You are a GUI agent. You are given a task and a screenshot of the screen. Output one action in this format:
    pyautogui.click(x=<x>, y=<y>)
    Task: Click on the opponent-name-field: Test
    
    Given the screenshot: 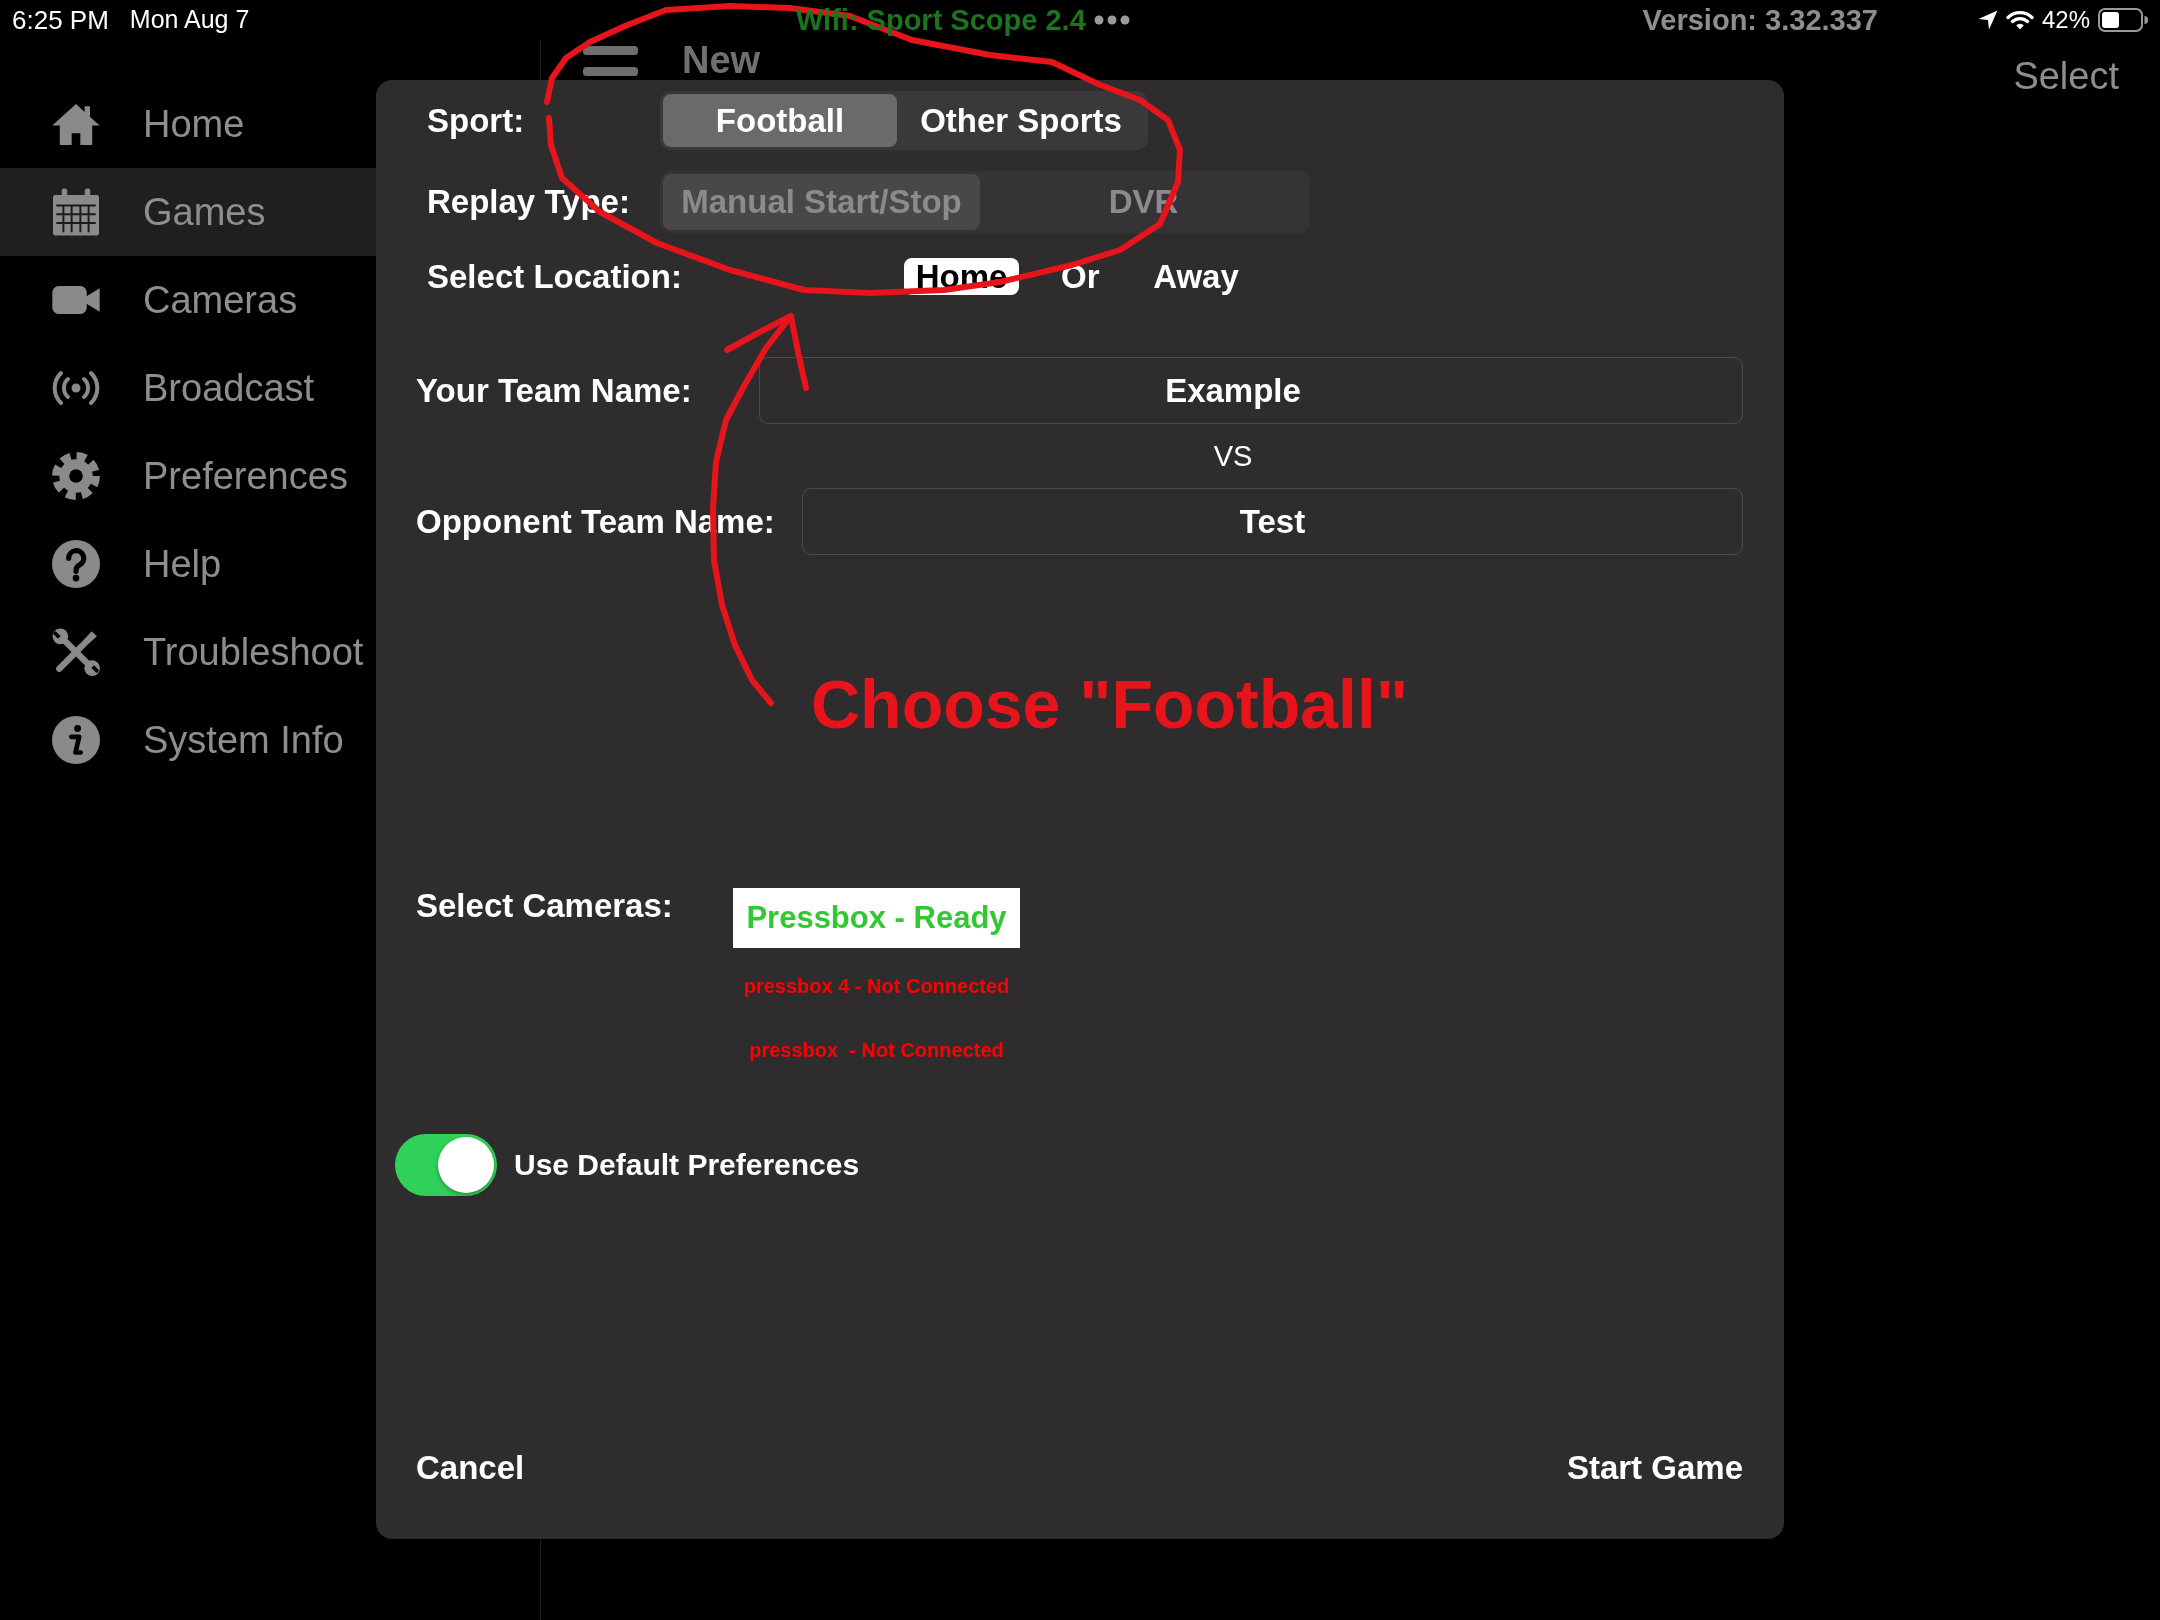 What is the action you would take?
    pyautogui.click(x=1272, y=521)
    